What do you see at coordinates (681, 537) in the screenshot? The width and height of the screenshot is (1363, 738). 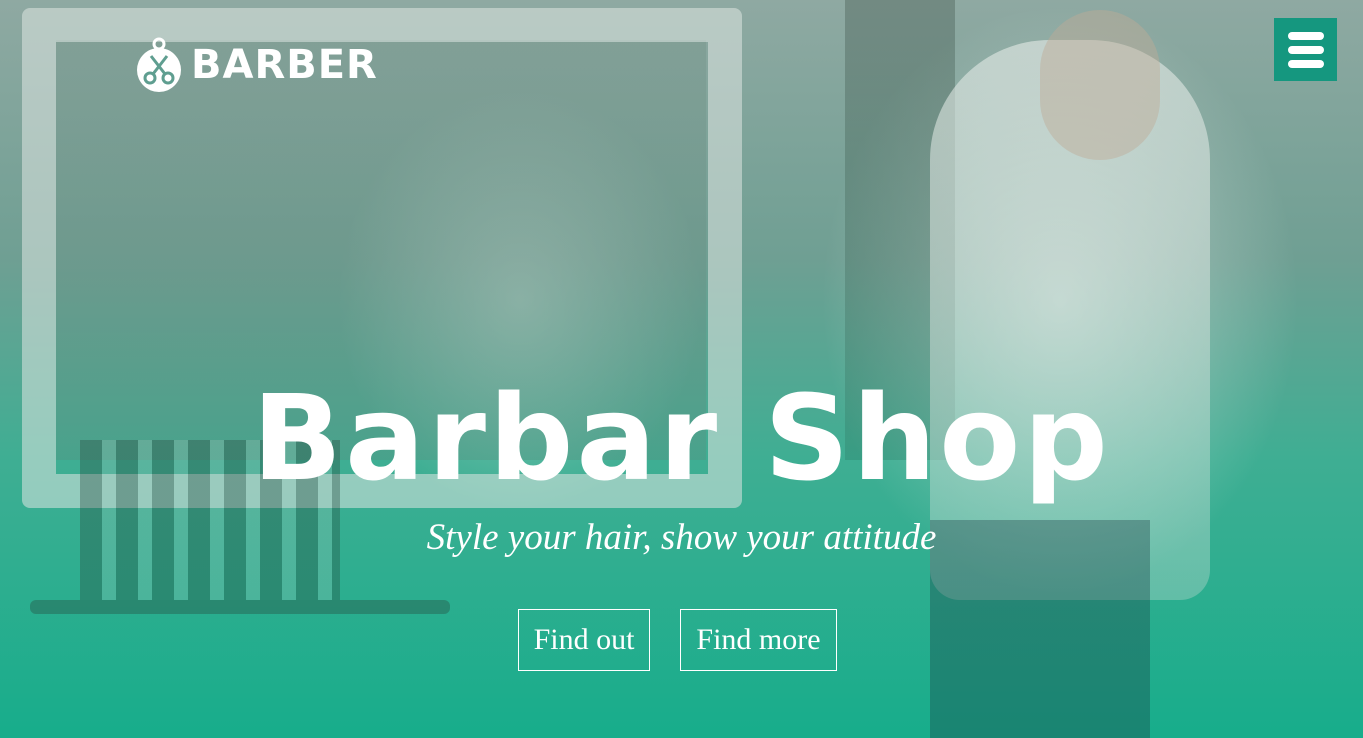 I see `hero-subtitle: Style your hair, show your attitude` at bounding box center [681, 537].